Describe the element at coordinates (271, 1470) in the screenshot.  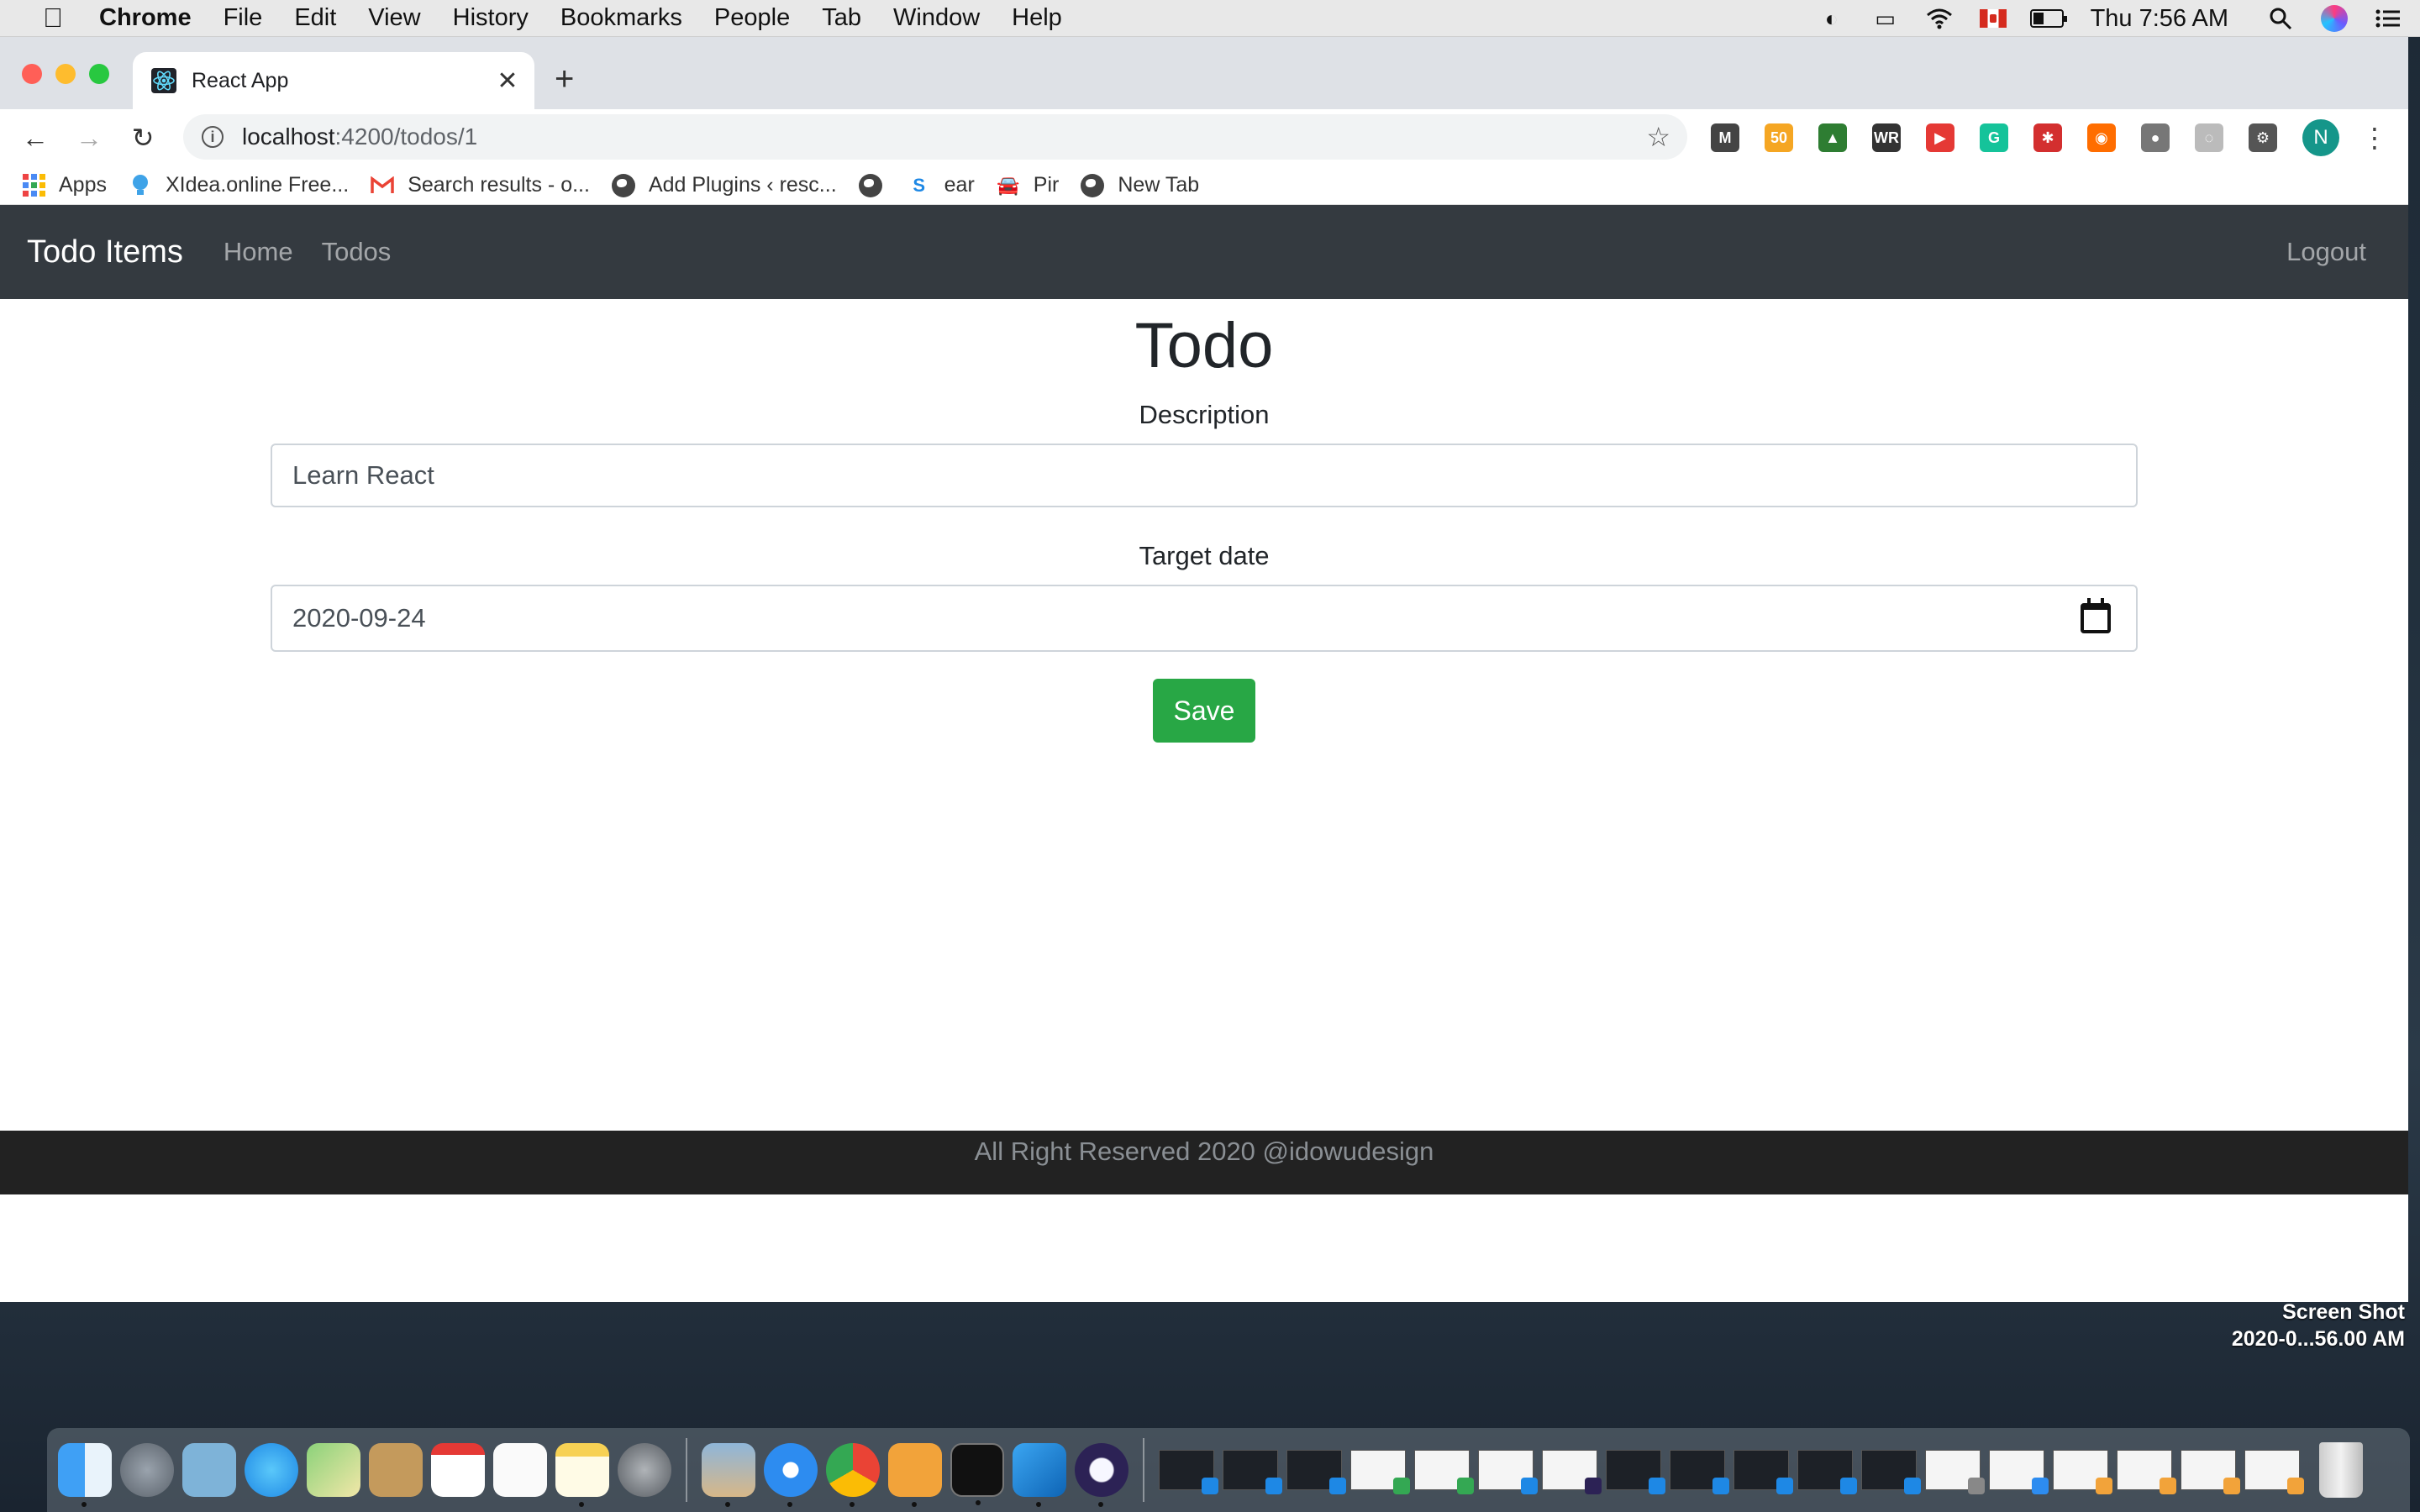
I see `messages-icon` at that location.